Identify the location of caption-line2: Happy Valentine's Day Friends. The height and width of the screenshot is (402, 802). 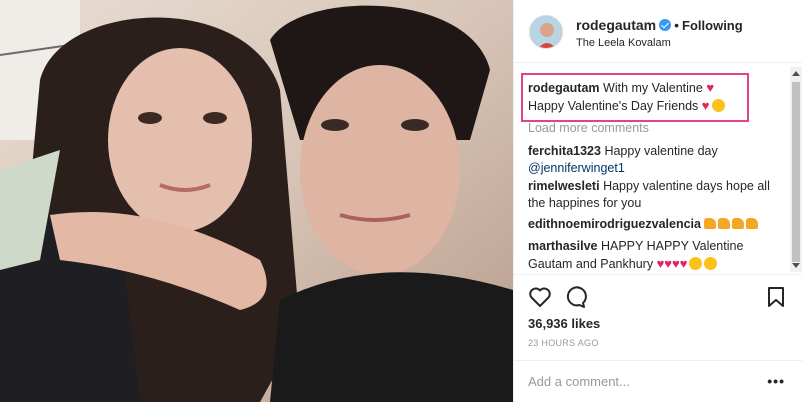
(613, 106).